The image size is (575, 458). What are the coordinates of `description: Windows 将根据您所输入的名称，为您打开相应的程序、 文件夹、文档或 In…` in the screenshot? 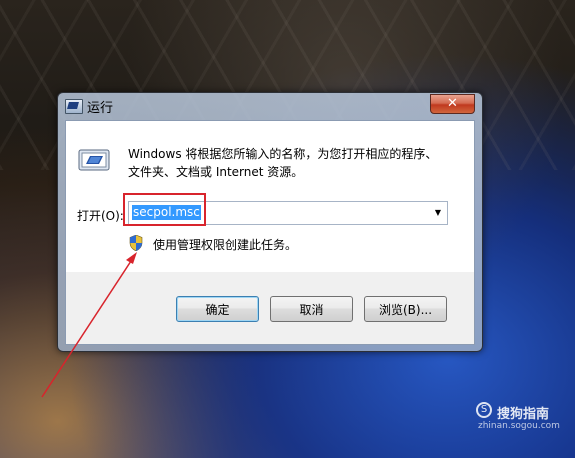 It's located at (293, 163).